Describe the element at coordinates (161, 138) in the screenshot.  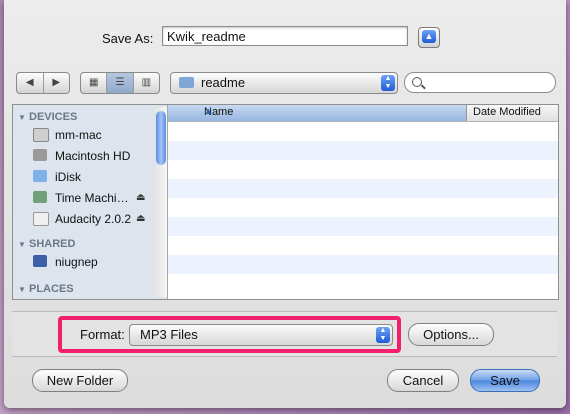
I see `scroll-thumb` at that location.